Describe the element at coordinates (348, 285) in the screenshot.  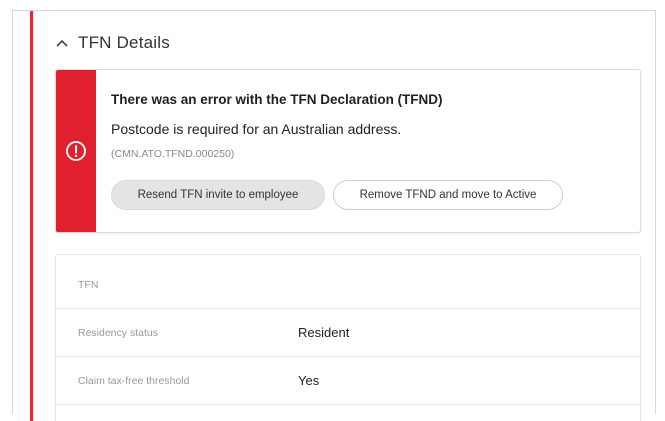
I see `detail-row-tfn: TFN` at that location.